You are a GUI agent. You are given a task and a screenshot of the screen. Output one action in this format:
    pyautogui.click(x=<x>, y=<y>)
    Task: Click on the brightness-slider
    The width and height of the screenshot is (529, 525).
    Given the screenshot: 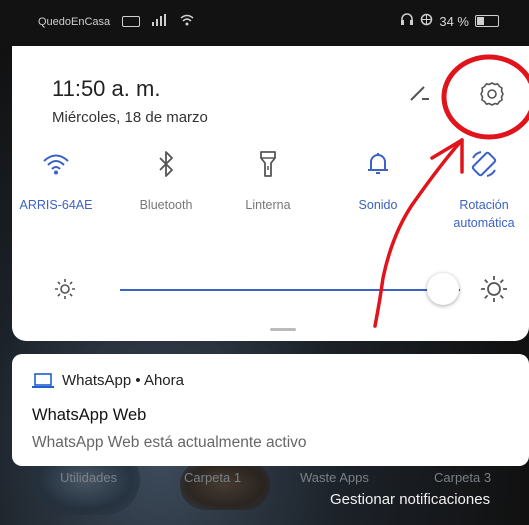 What is the action you would take?
    pyautogui.click(x=270, y=291)
    